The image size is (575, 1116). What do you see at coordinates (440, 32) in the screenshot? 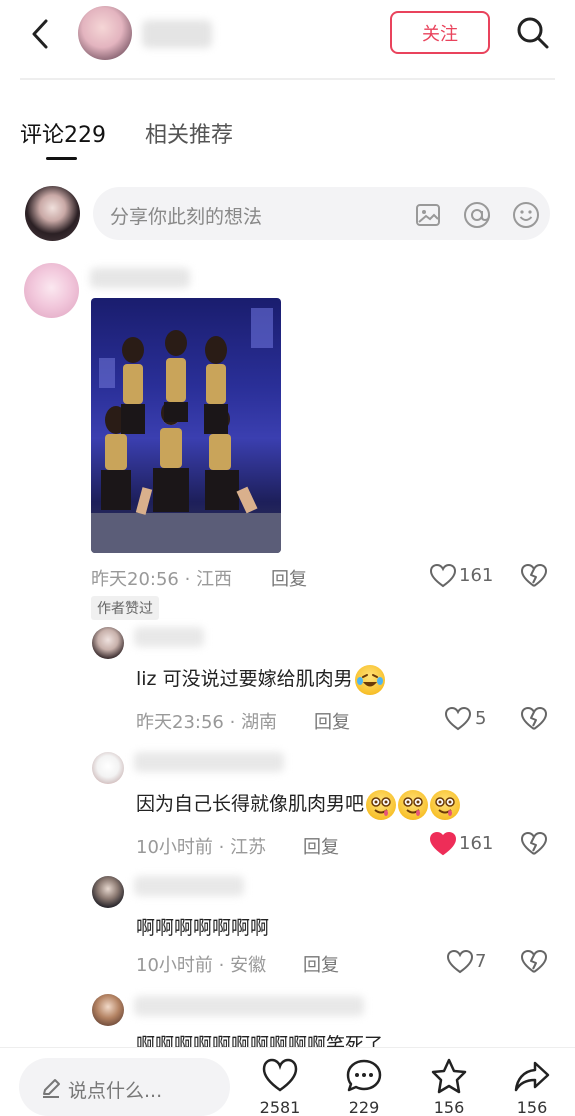
I see `follow-button: 关注` at bounding box center [440, 32].